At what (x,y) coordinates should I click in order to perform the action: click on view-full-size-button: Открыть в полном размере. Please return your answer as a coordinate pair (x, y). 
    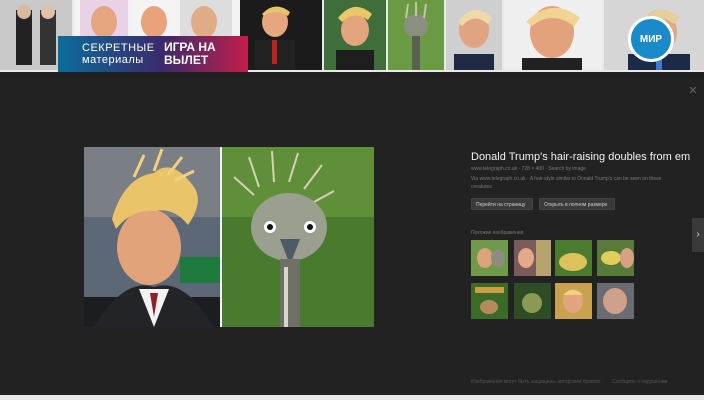
    Looking at the image, I should click on (577, 204).